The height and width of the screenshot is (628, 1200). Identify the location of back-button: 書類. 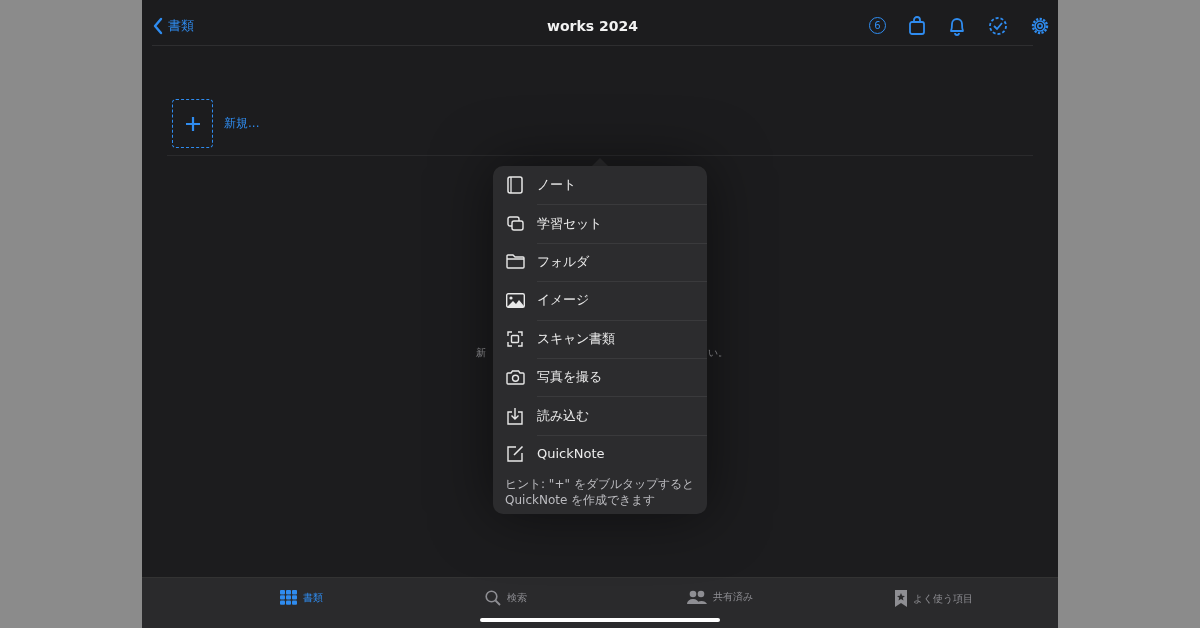
(173, 25).